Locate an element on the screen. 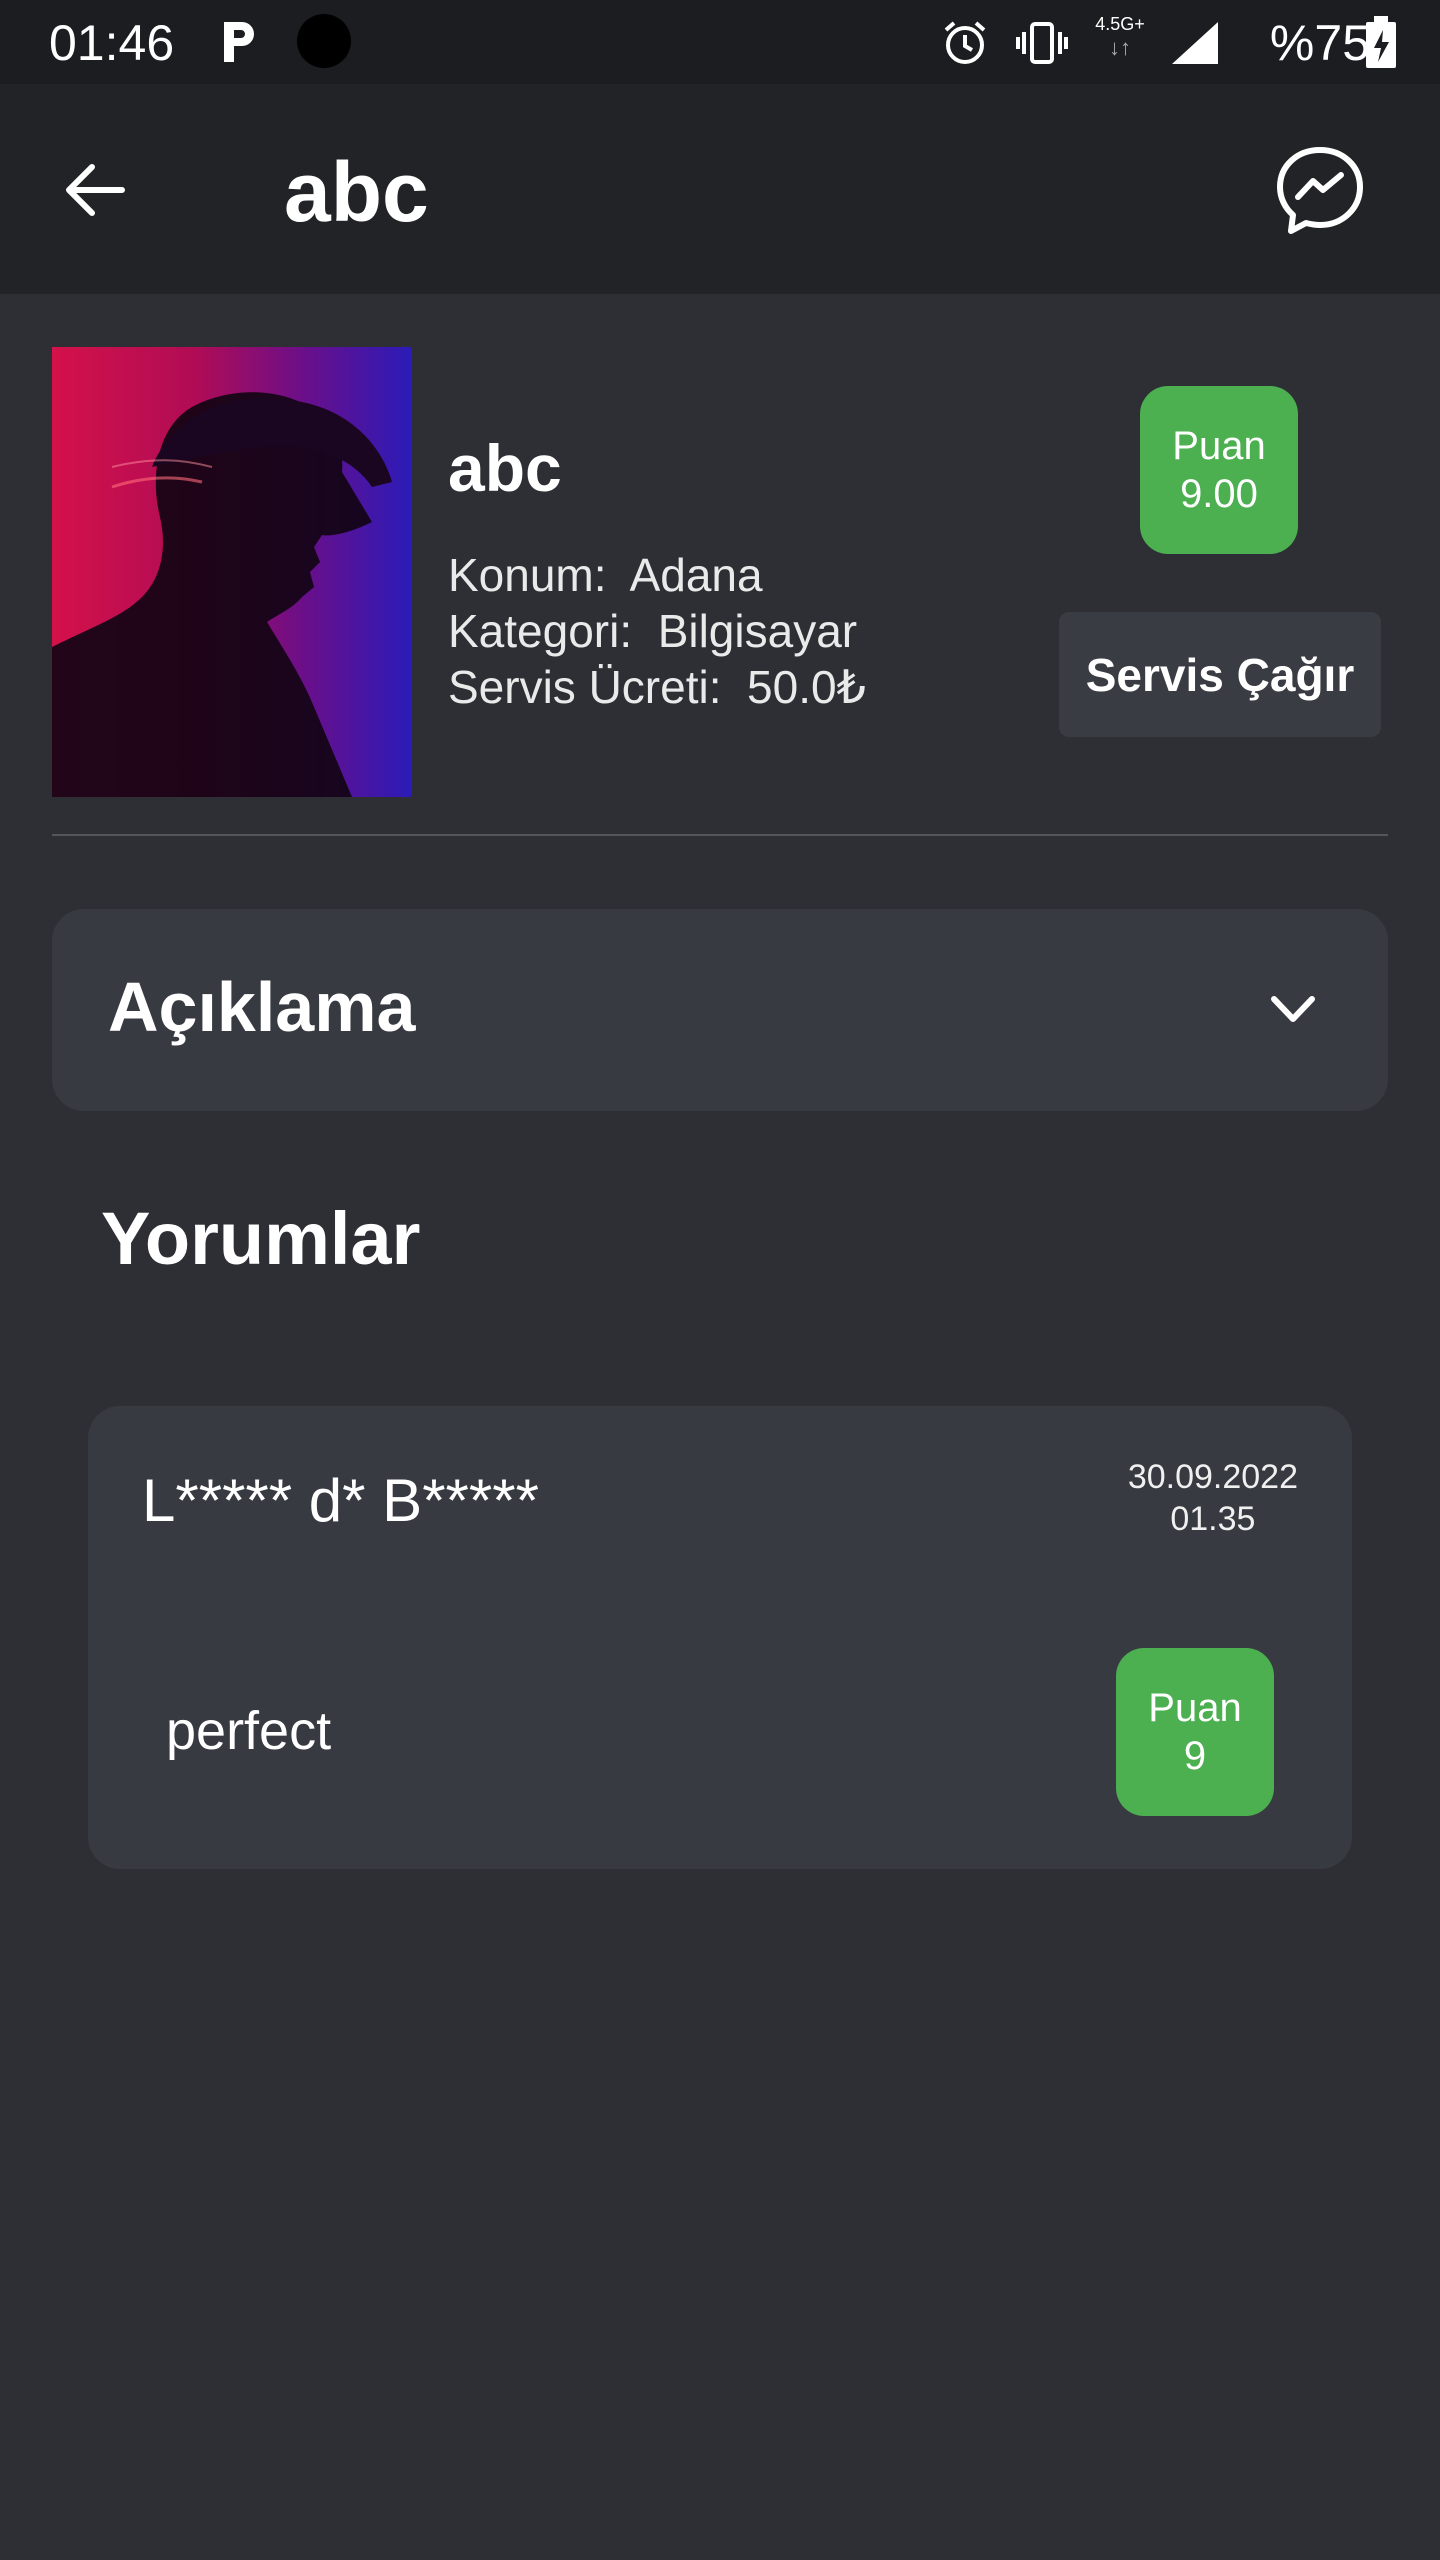 Image resolution: width=1440 pixels, height=2560 pixels. comment-date: 30.09.2022 01.35 is located at coordinates (1213, 1498).